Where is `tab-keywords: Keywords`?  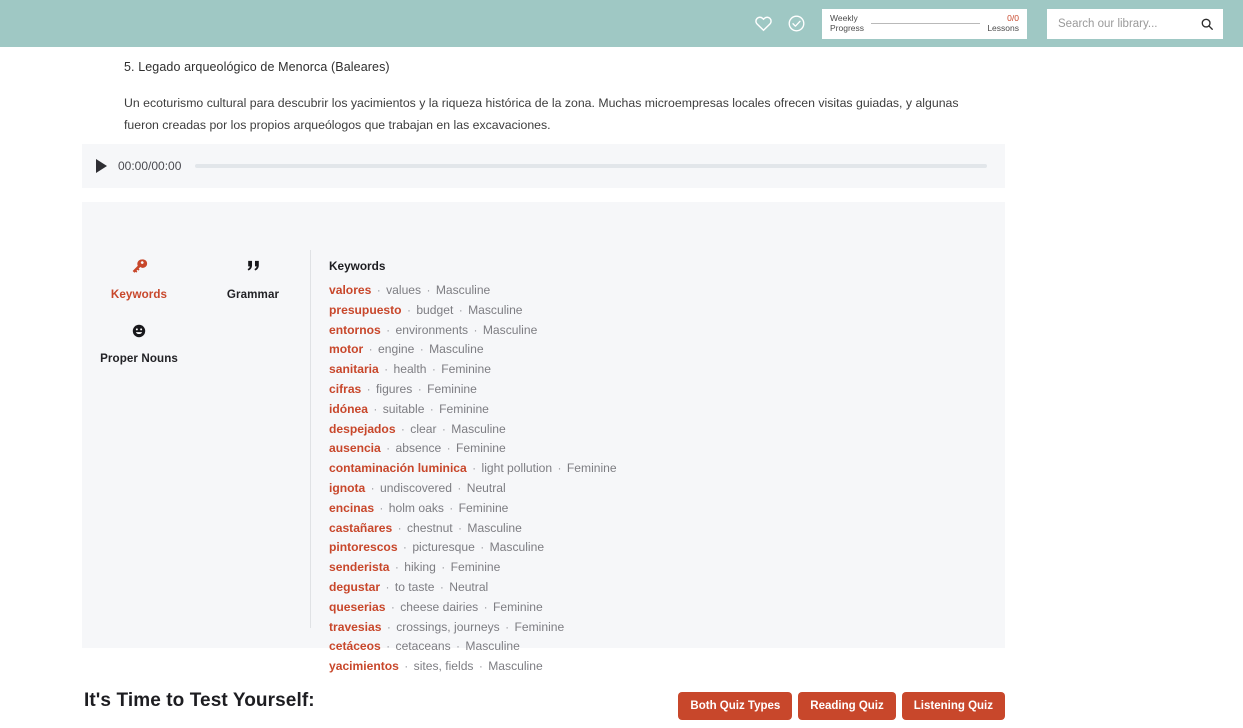
tab-keywords: Keywords is located at coordinates (139, 280).